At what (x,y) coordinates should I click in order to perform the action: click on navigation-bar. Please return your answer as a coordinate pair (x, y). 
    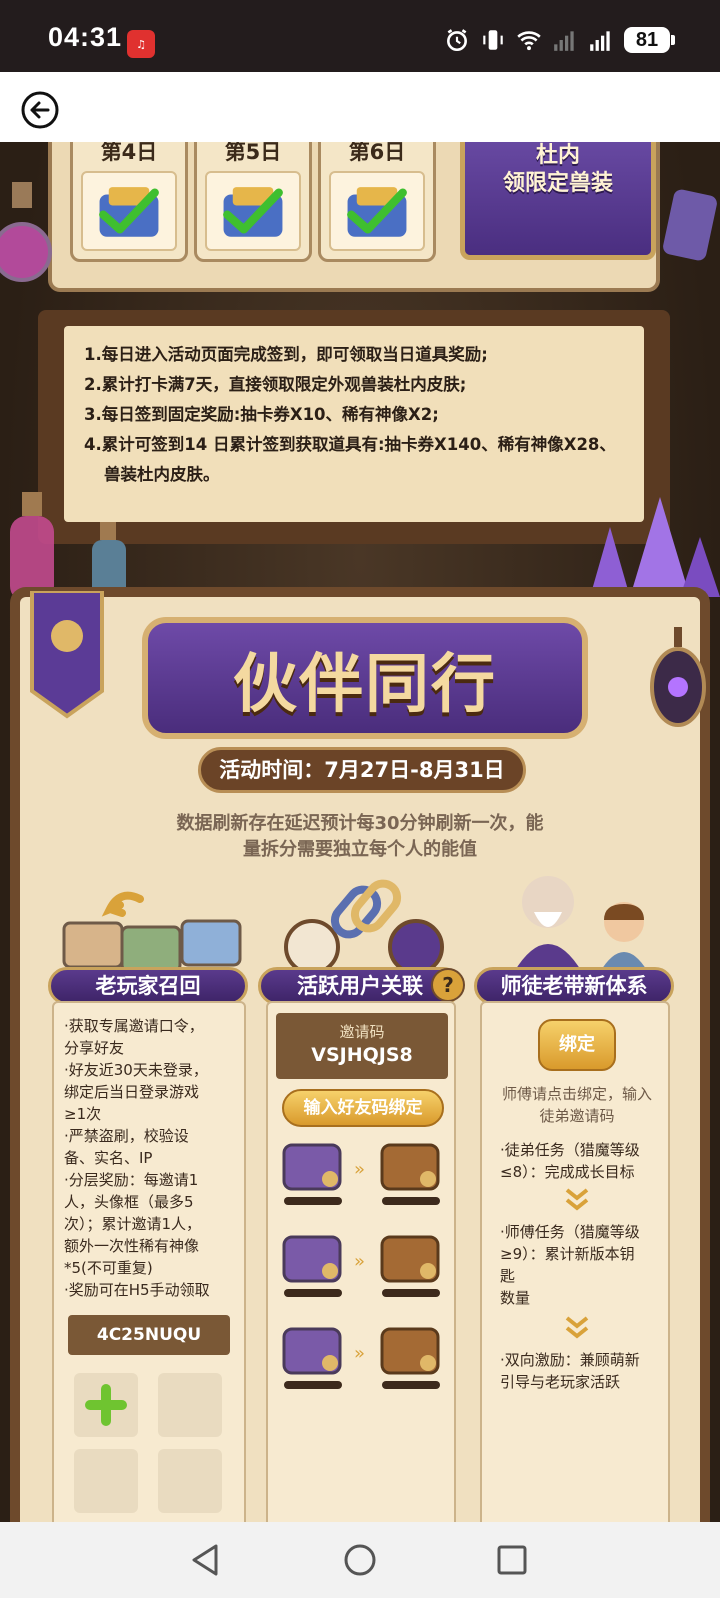
    Looking at the image, I should click on (360, 107).